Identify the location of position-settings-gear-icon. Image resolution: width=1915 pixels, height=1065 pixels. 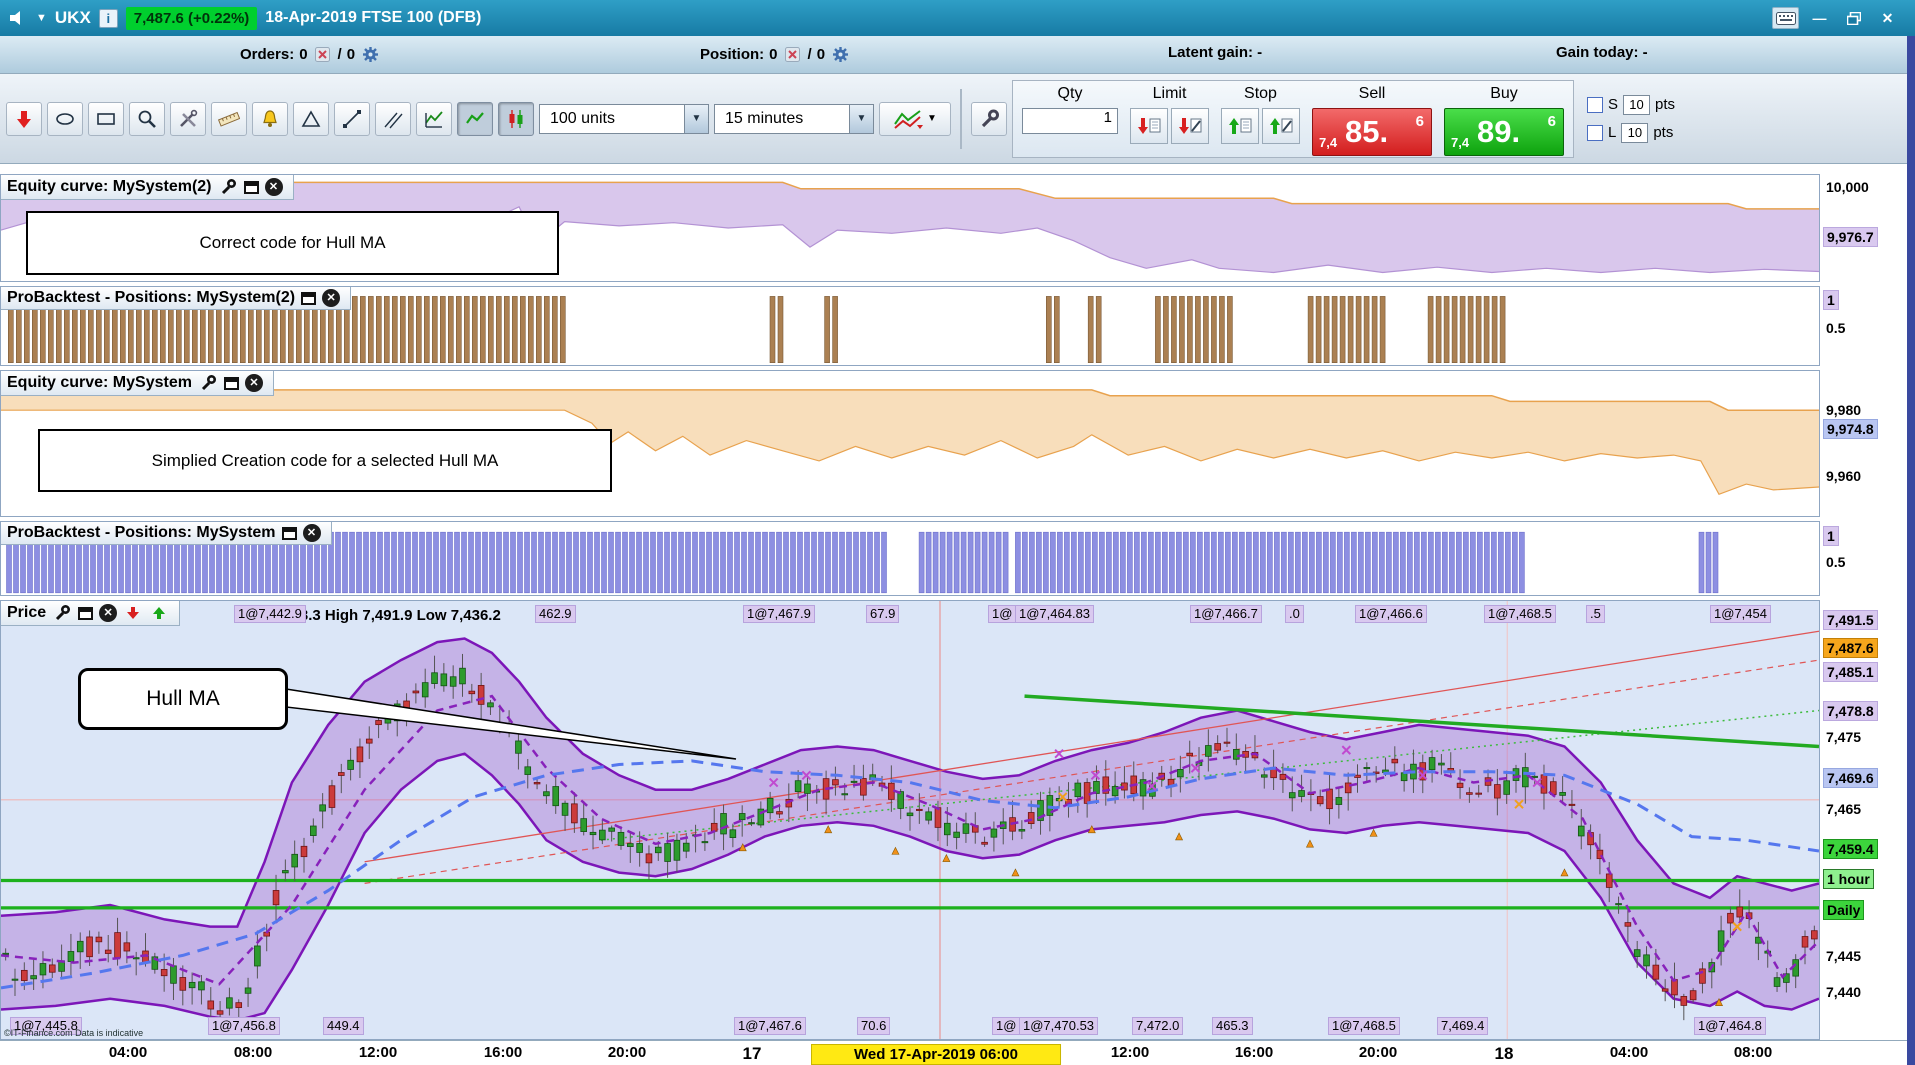
(840, 54).